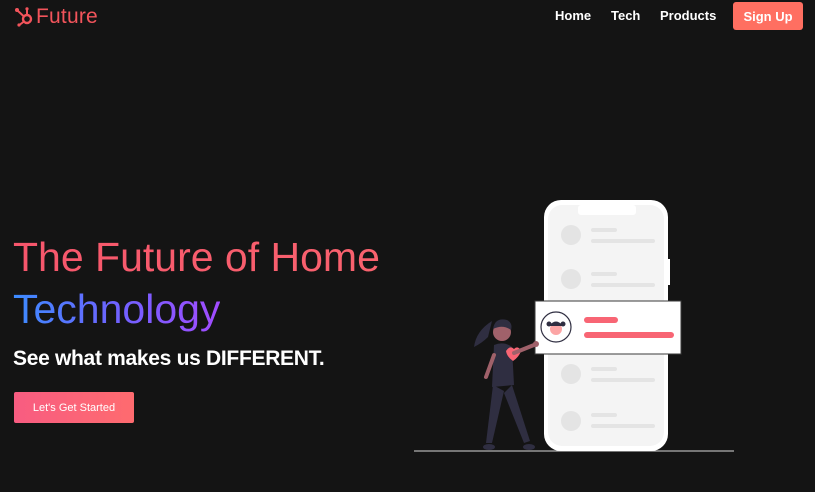  Describe the element at coordinates (169, 358) in the screenshot. I see `hero-subheadline: See what makes us DIFFERENT.` at that location.